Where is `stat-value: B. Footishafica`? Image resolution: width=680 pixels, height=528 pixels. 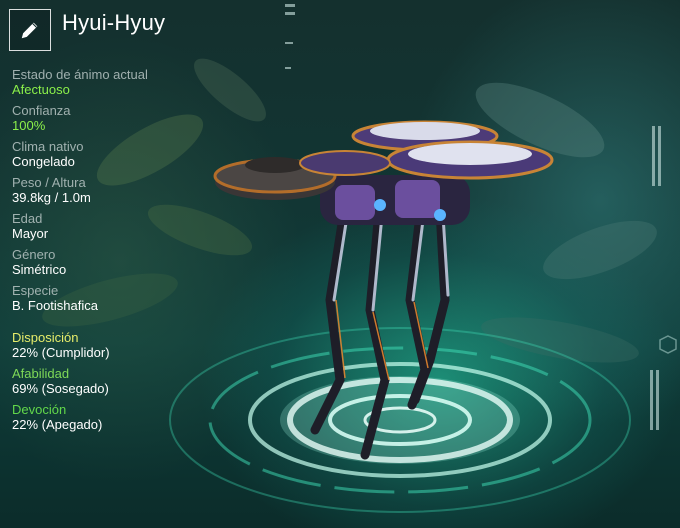
stat-value: B. Footishafica is located at coordinates (55, 305).